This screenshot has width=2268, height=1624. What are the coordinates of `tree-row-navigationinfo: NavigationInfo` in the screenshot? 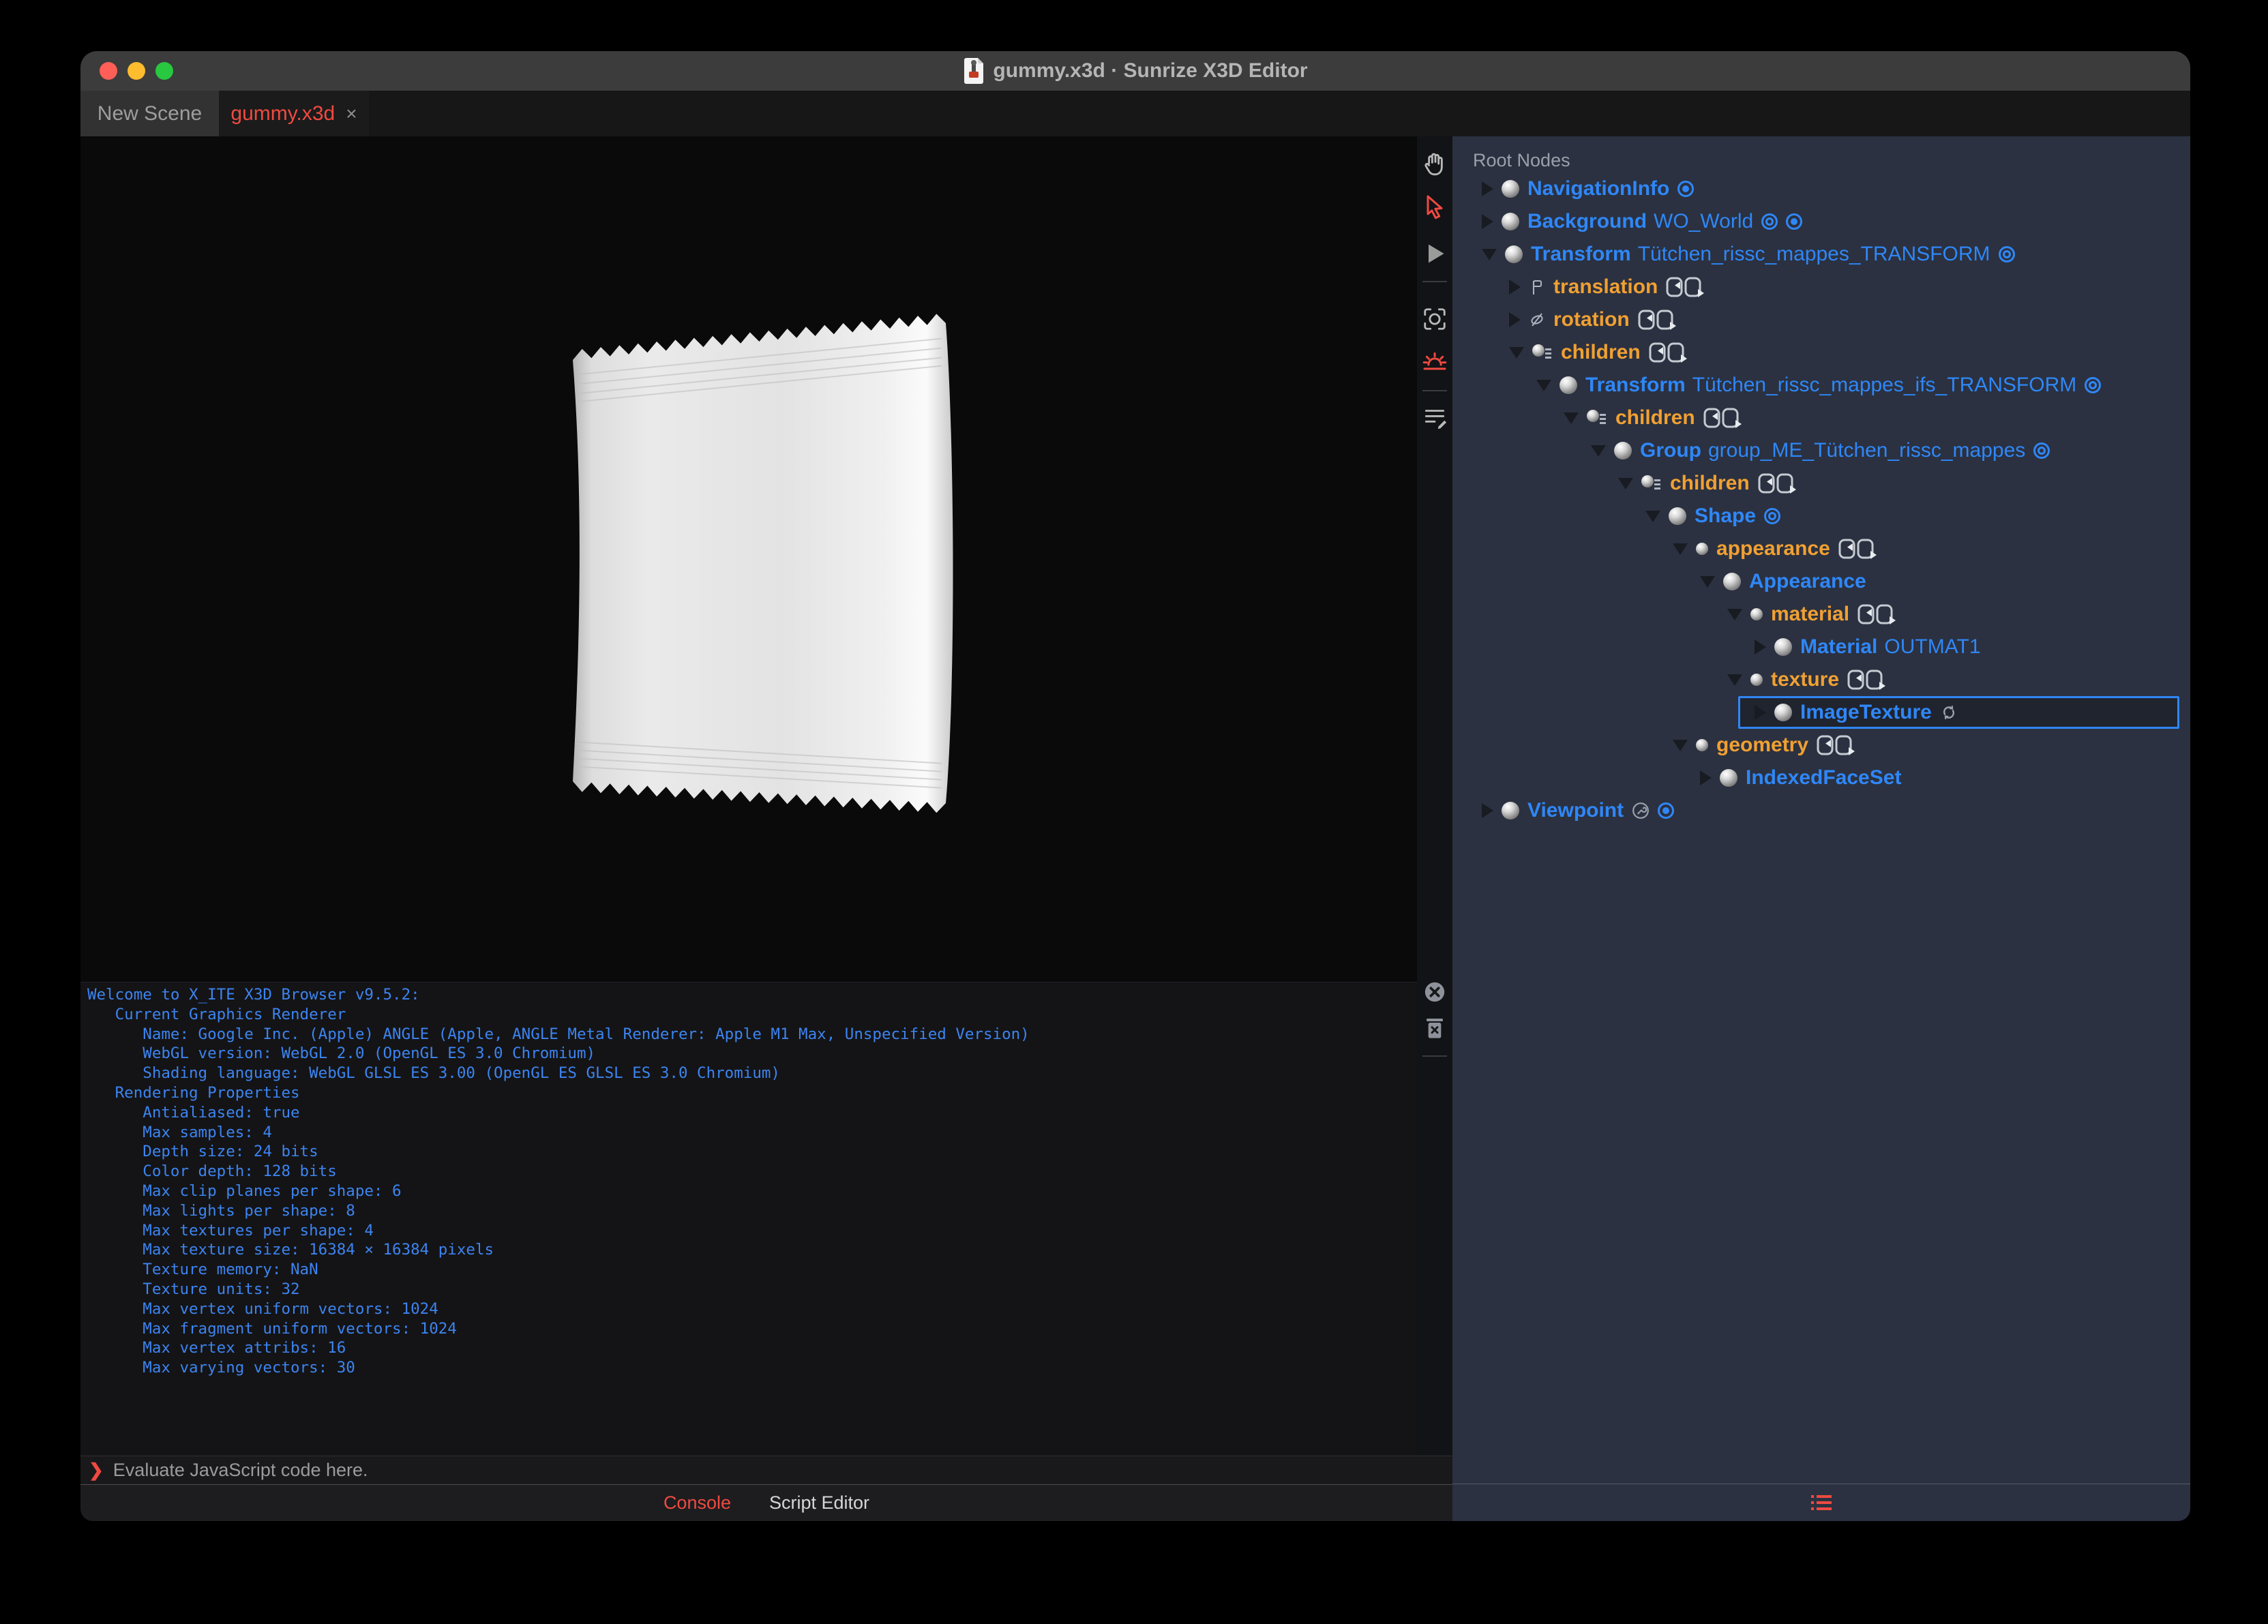 It's located at (1588, 188).